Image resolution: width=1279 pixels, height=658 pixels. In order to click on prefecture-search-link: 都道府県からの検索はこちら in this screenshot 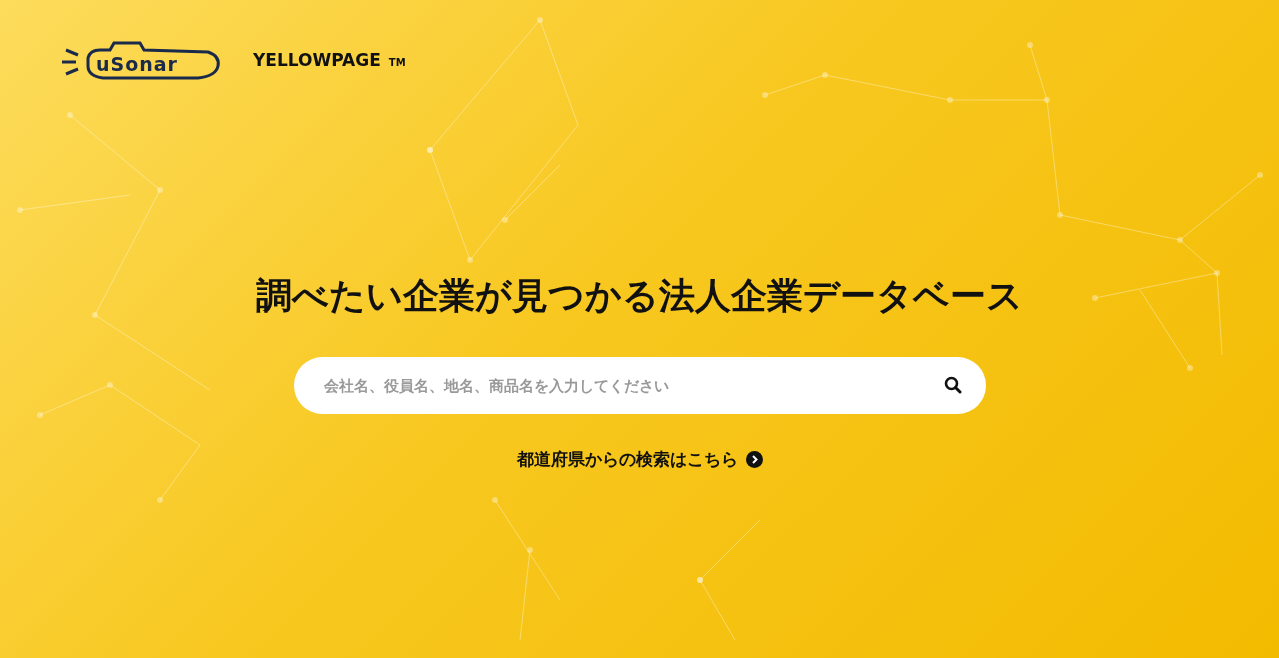, I will do `click(639, 459)`.